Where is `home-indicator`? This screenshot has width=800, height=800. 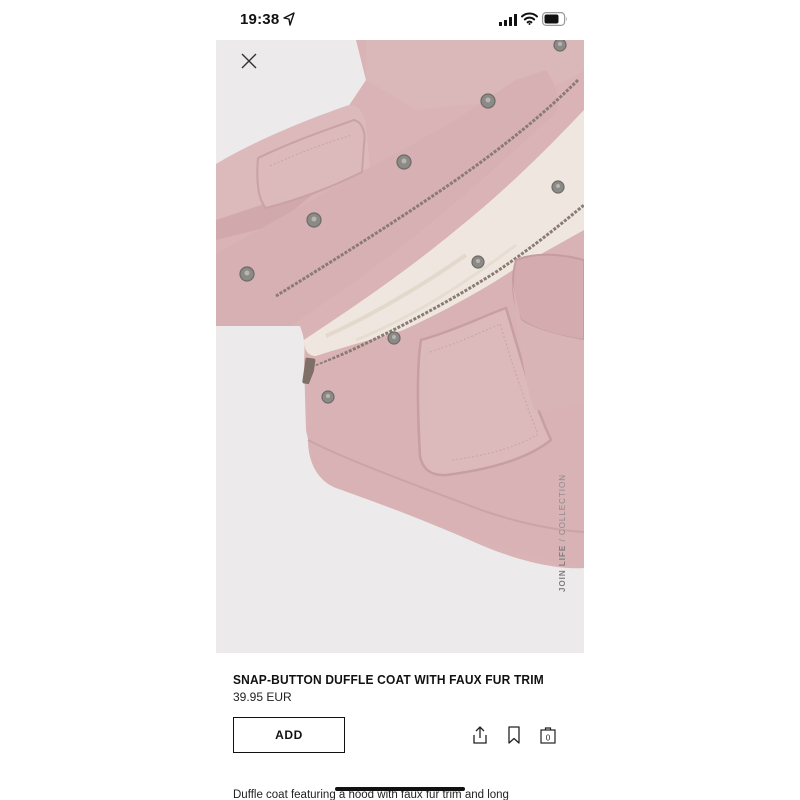
home-indicator is located at coordinates (400, 789).